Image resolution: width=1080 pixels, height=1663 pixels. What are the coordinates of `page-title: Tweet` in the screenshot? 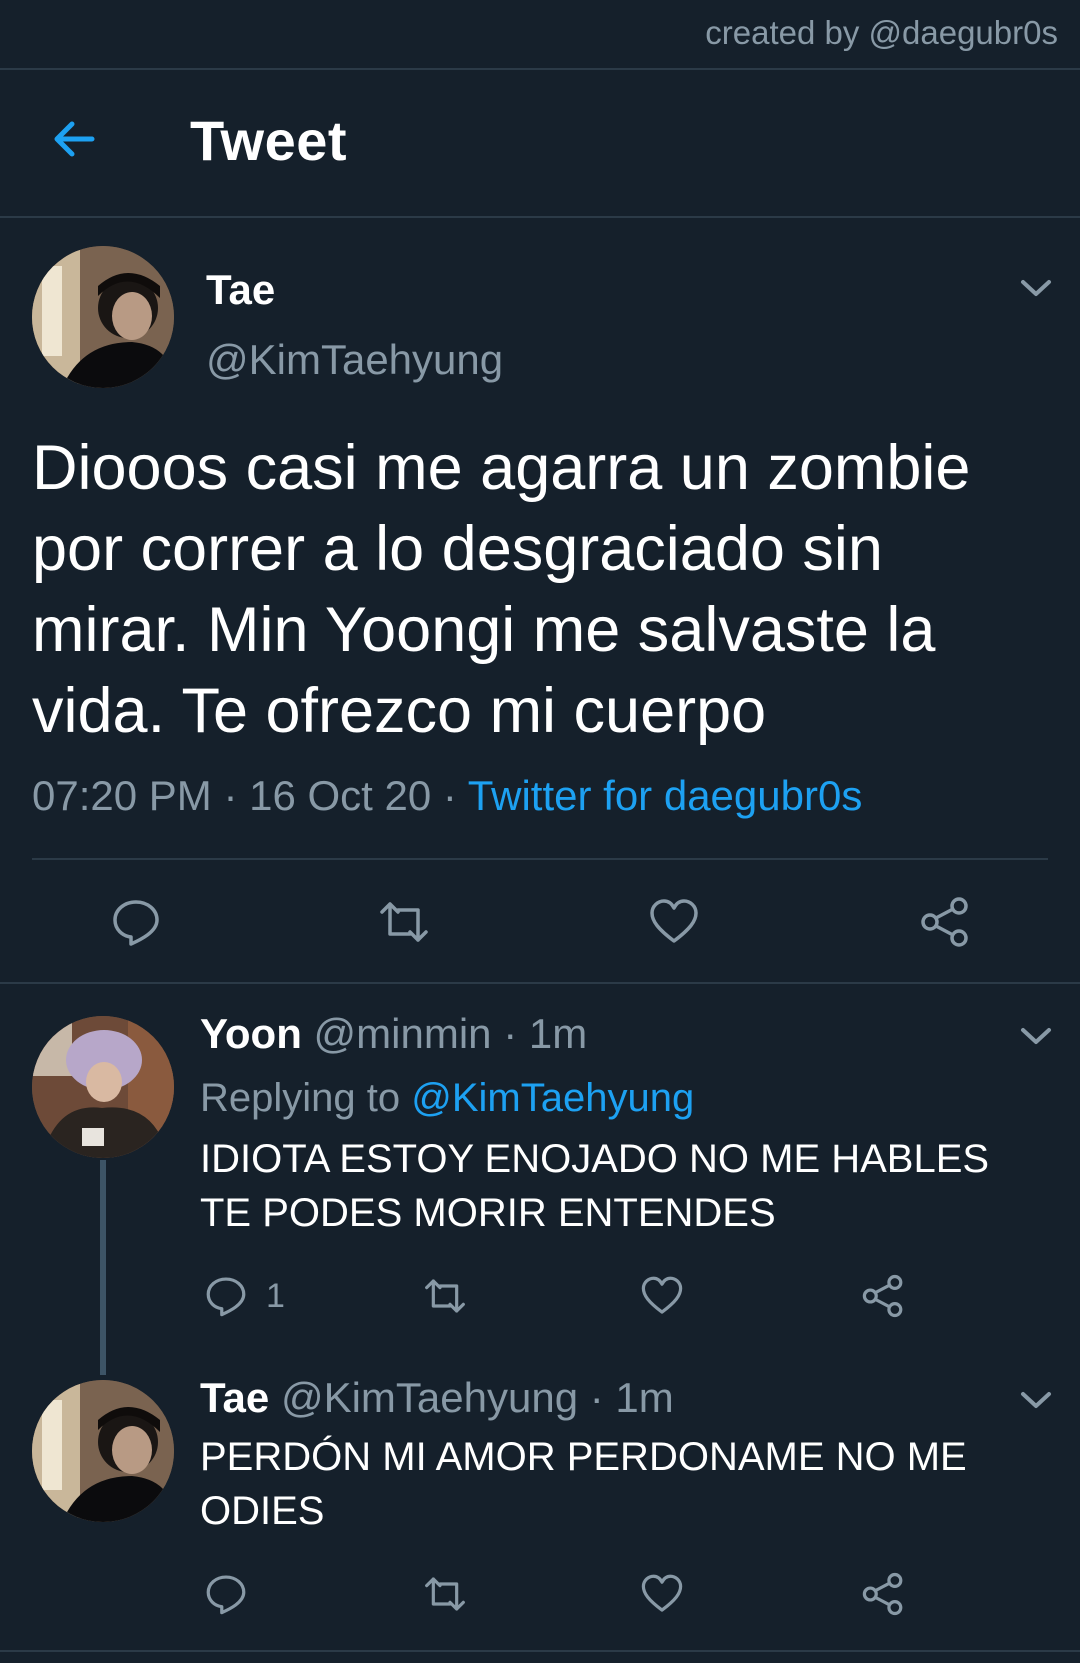 It's located at (269, 140).